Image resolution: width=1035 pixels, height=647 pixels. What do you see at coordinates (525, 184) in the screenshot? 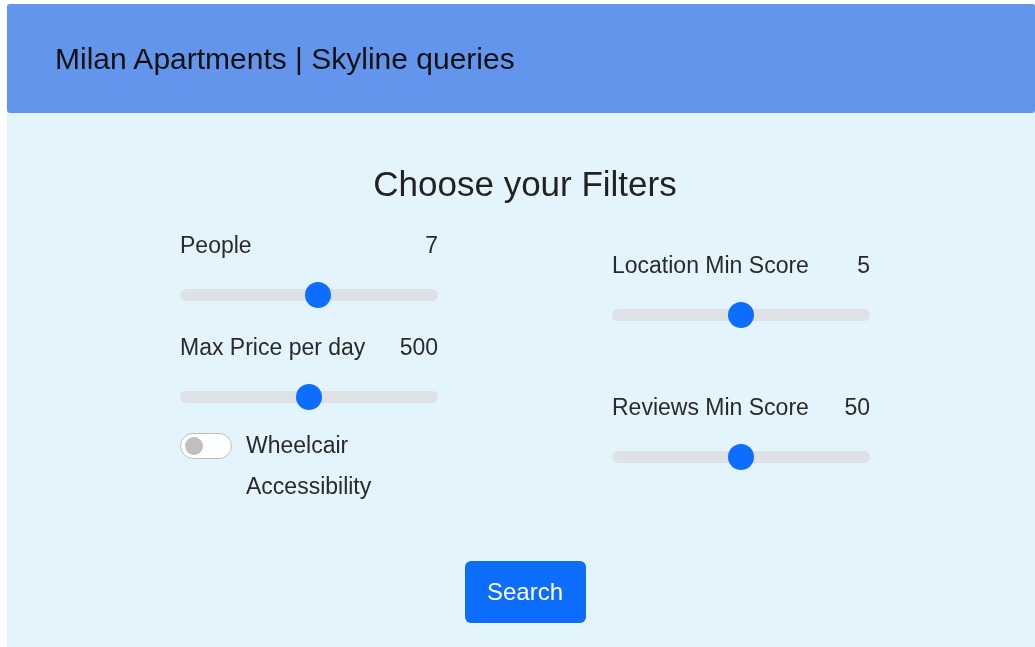
I see `section-heading: Choose your Filters` at bounding box center [525, 184].